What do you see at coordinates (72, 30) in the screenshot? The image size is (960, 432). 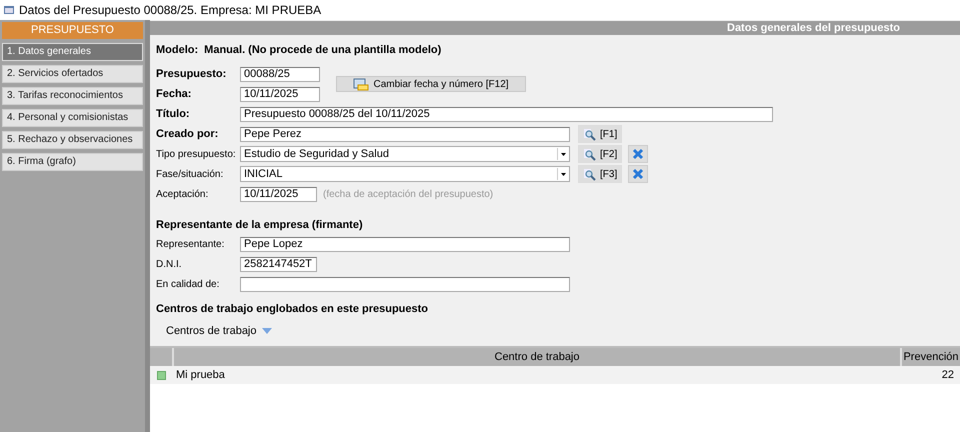 I see `sidebar-header: PRESUPUESTO` at bounding box center [72, 30].